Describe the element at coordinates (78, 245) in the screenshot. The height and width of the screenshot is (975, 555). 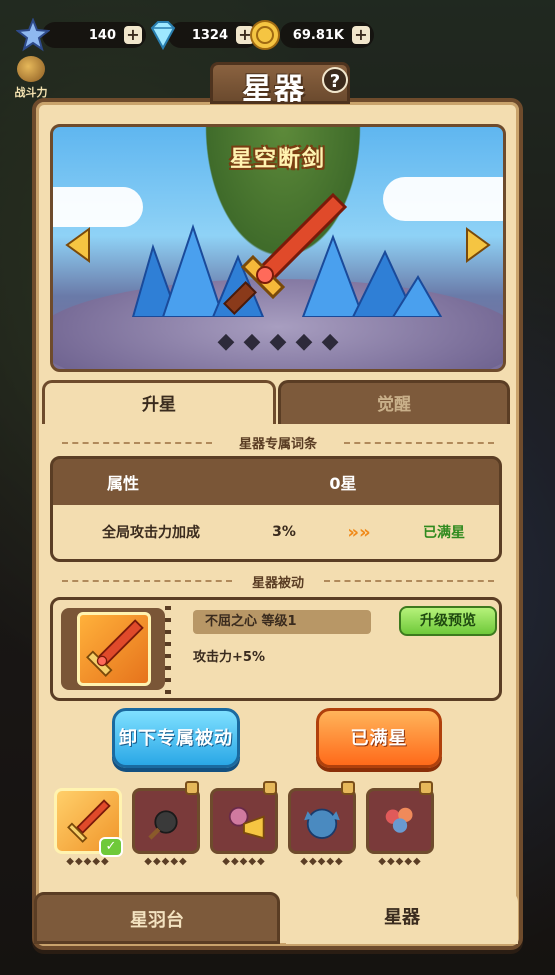
I see `prev-arrow-icon` at that location.